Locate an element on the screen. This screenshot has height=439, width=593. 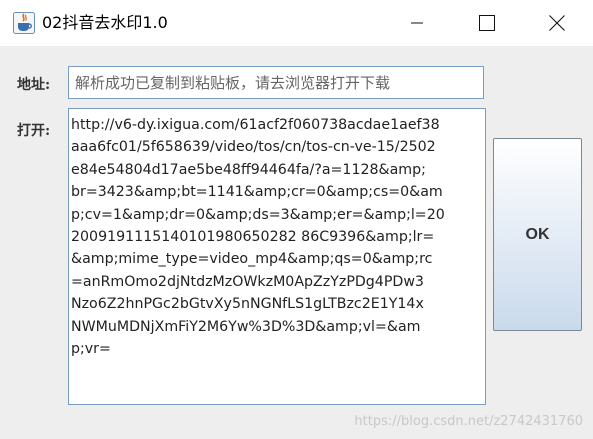
minimize-icon is located at coordinates (417, 23).